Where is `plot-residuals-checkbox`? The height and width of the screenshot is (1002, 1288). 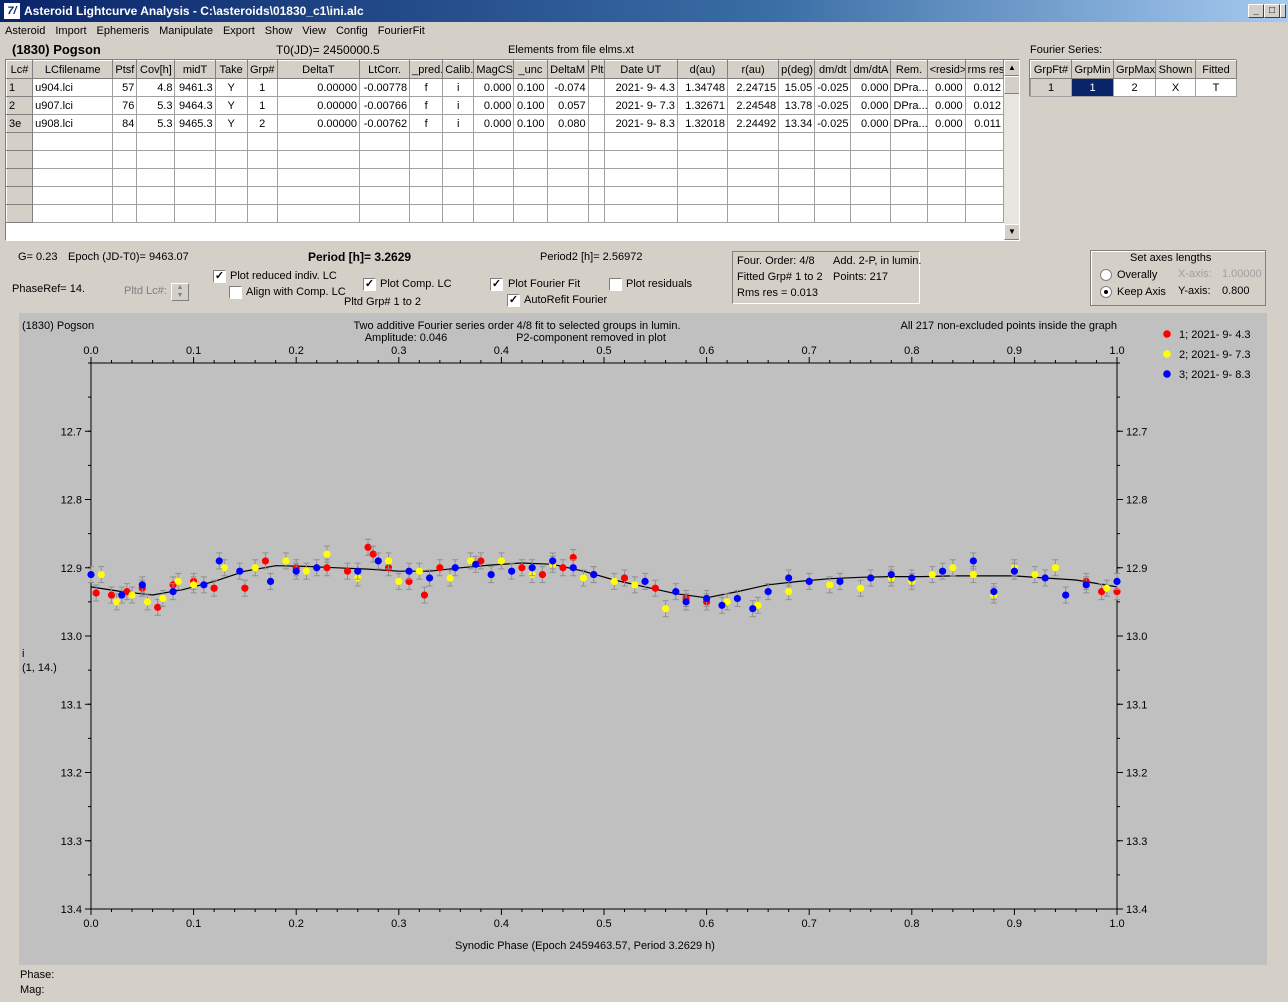
plot-residuals-checkbox is located at coordinates (615, 284).